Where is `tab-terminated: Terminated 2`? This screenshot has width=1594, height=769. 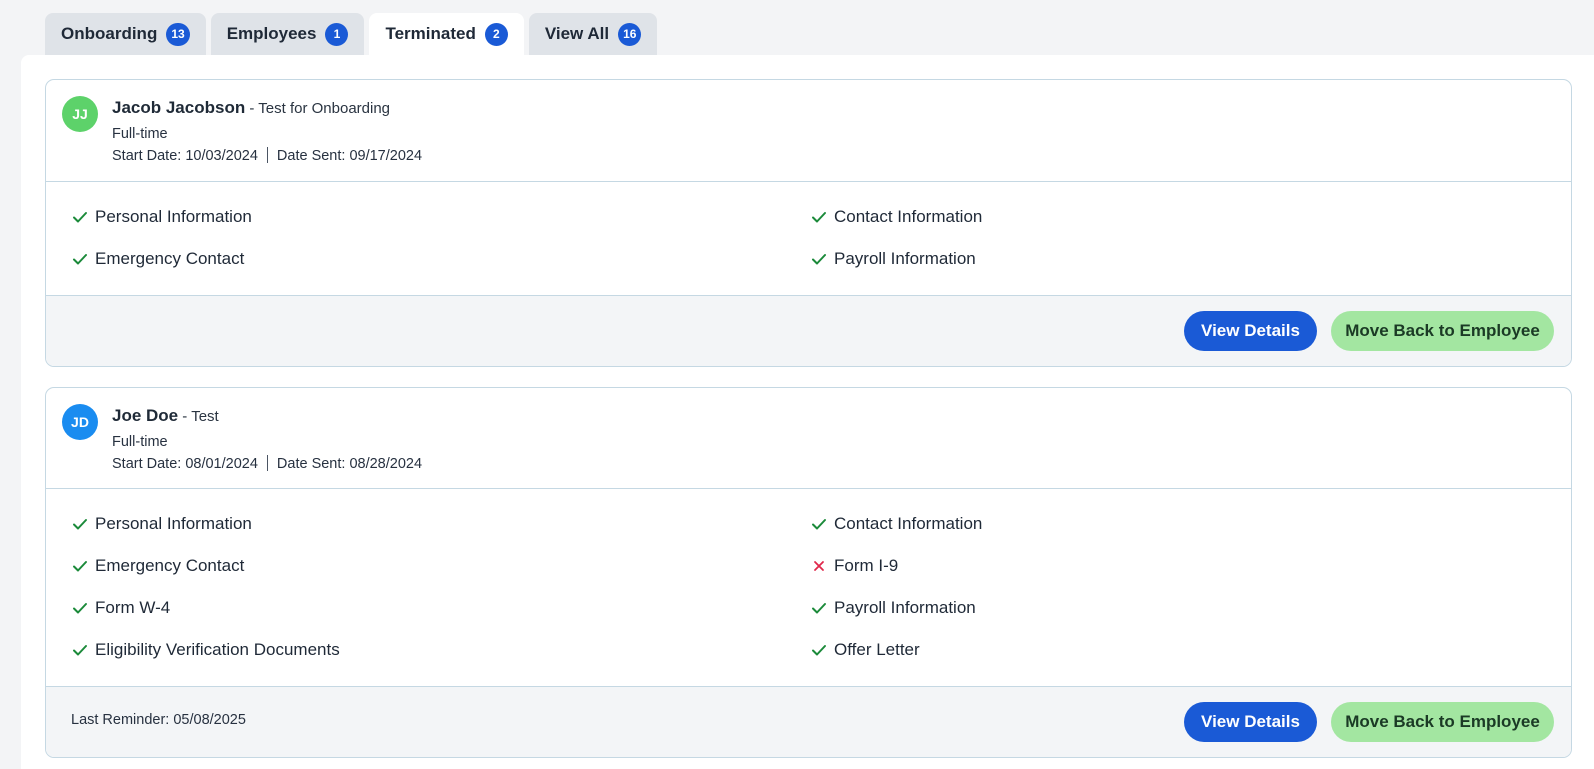 tab-terminated: Terminated 2 is located at coordinates (446, 34).